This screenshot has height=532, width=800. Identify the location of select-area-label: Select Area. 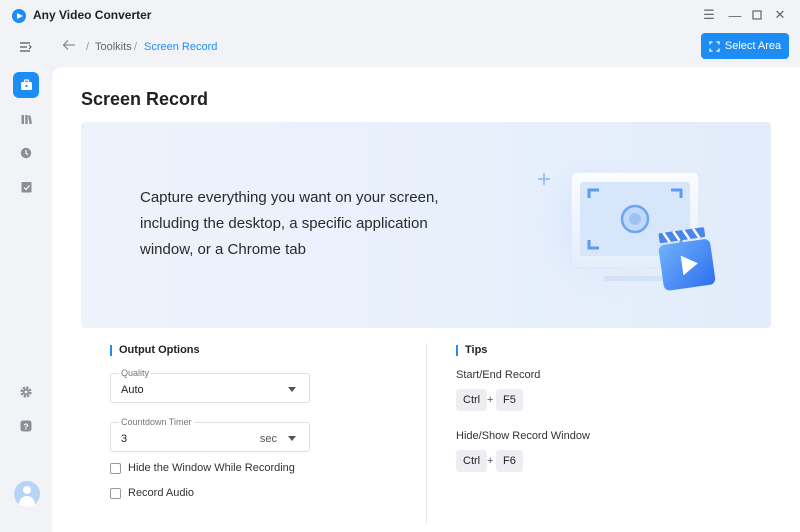
(753, 46).